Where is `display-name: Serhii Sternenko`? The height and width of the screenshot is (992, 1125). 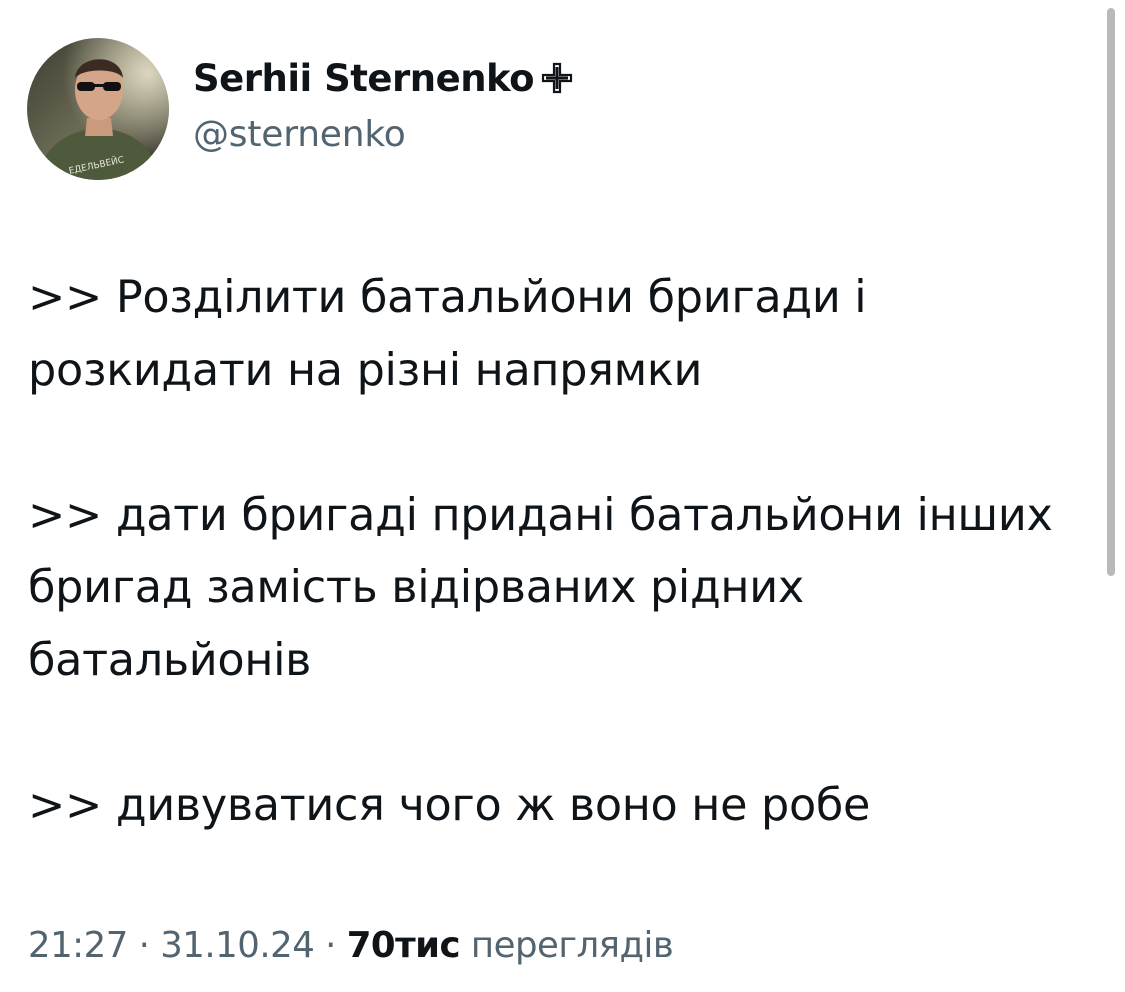 display-name: Serhii Sternenko is located at coordinates (364, 78).